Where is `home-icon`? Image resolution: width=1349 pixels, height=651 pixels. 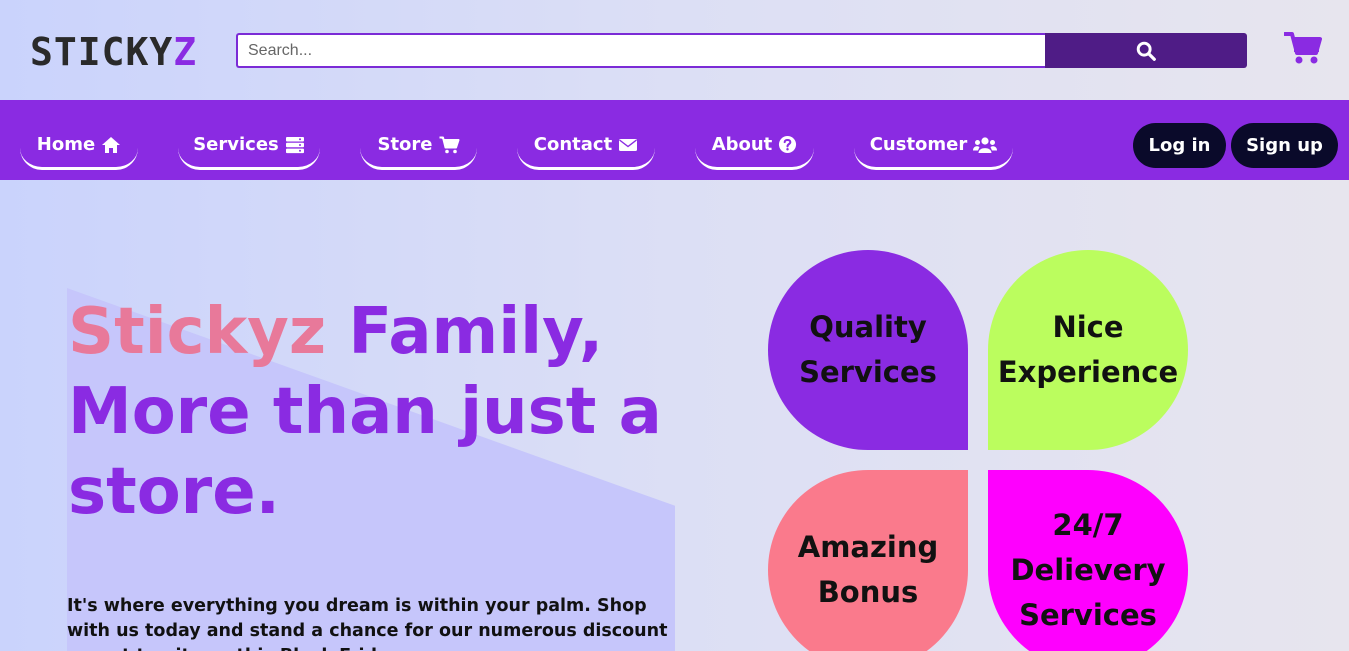
home-icon is located at coordinates (111, 144).